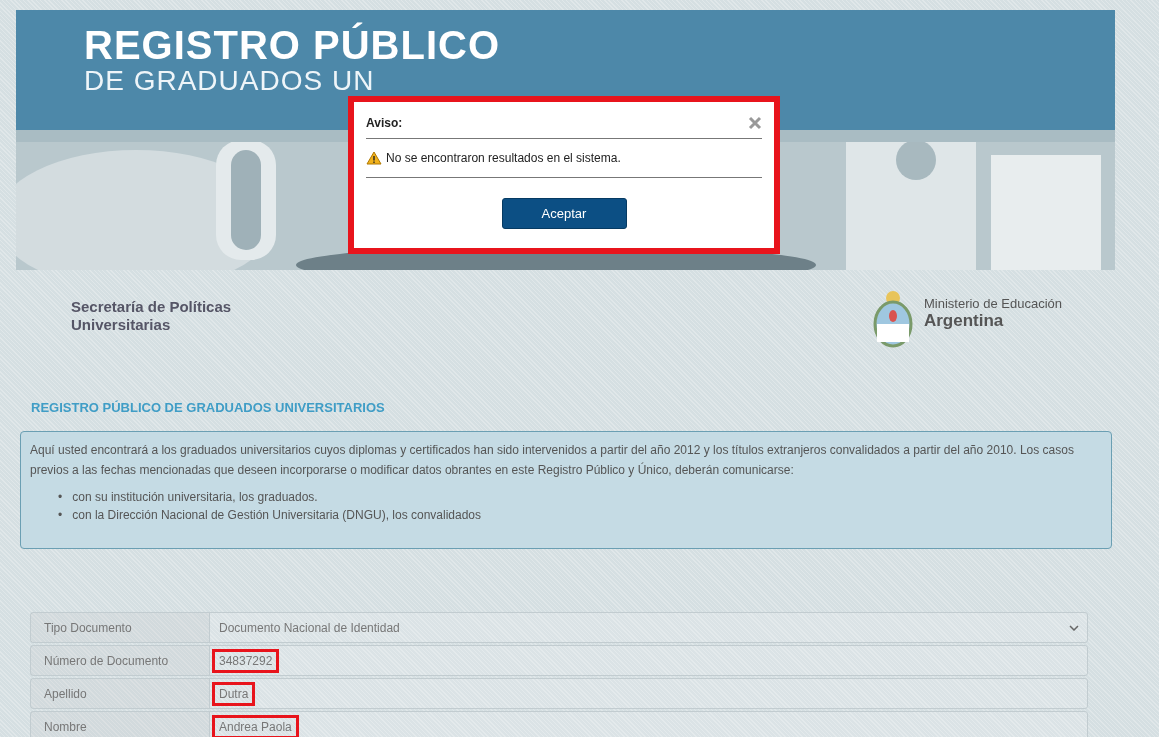 The width and height of the screenshot is (1159, 737). I want to click on field-label: Número de Documento, so click(120, 660).